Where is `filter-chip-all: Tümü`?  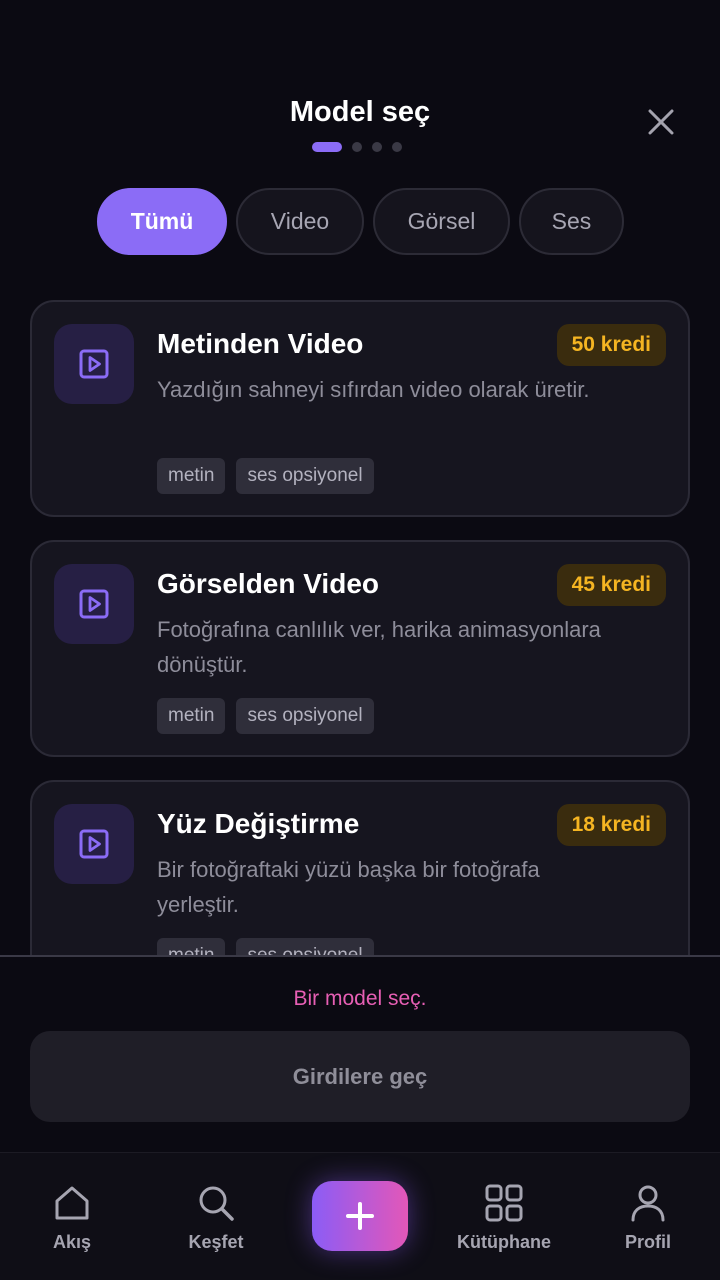
filter-chip-all: Tümü is located at coordinates (162, 221).